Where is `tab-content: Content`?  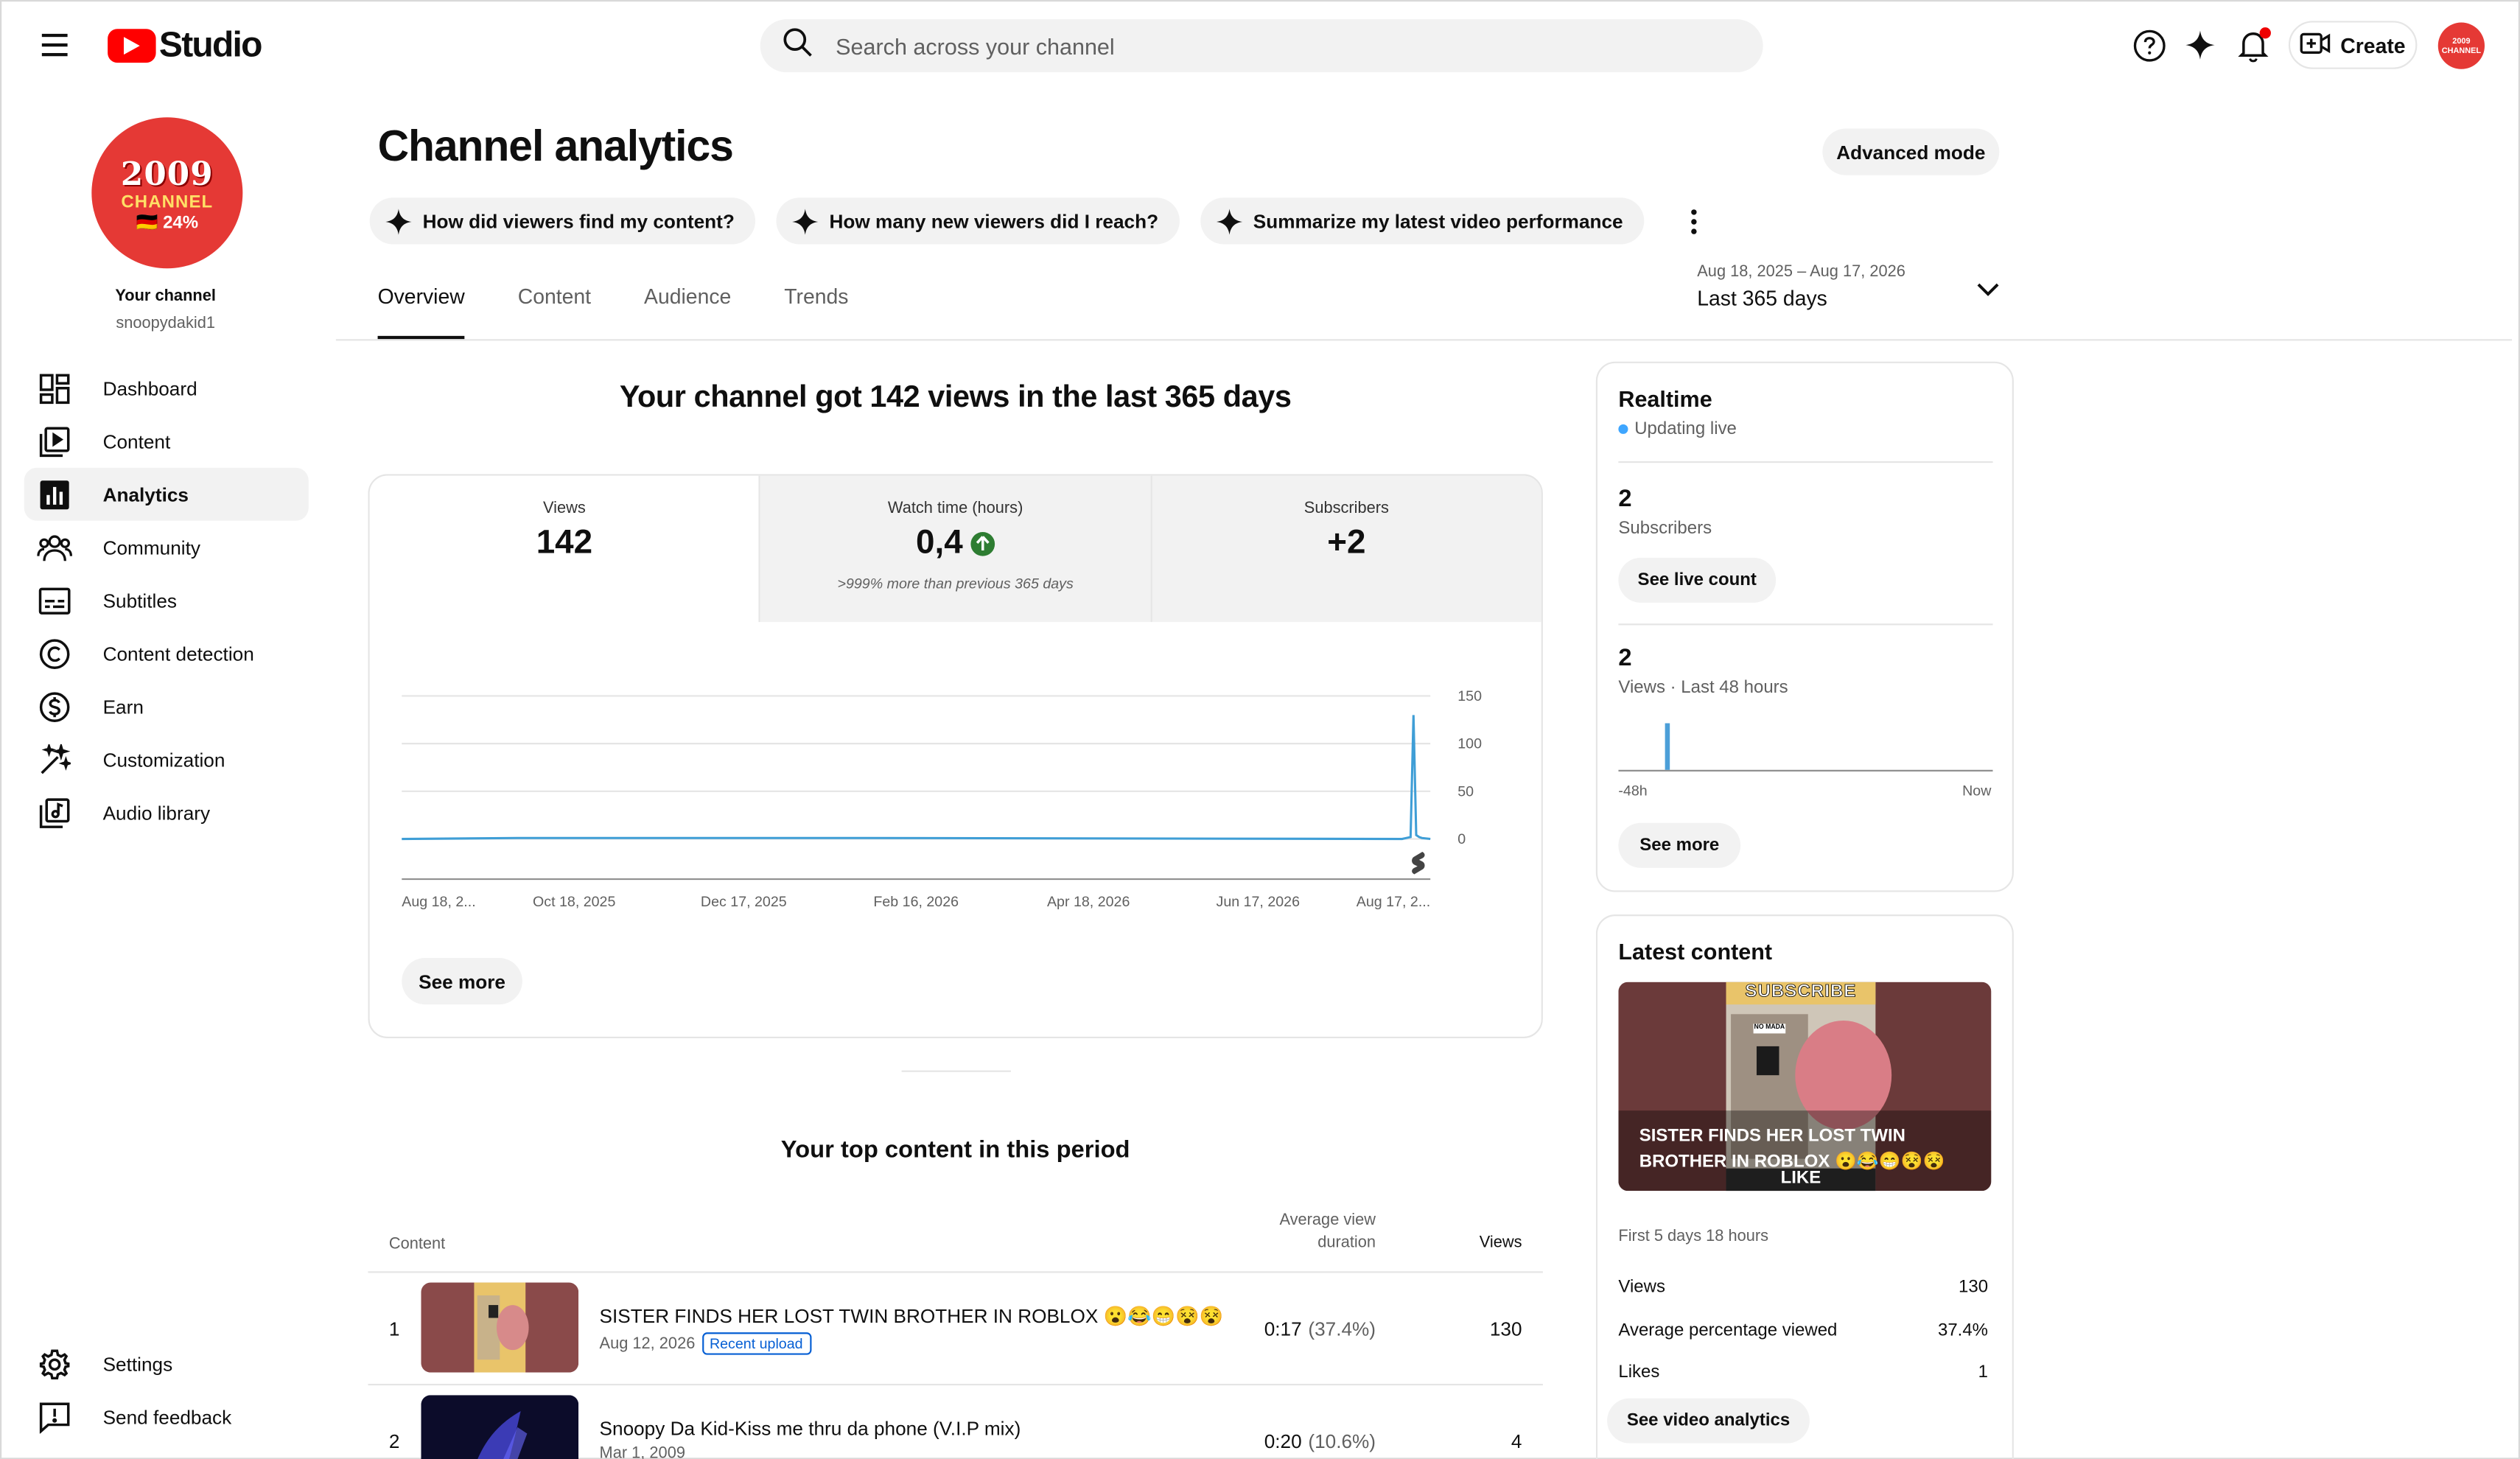 tab-content: Content is located at coordinates (554, 311).